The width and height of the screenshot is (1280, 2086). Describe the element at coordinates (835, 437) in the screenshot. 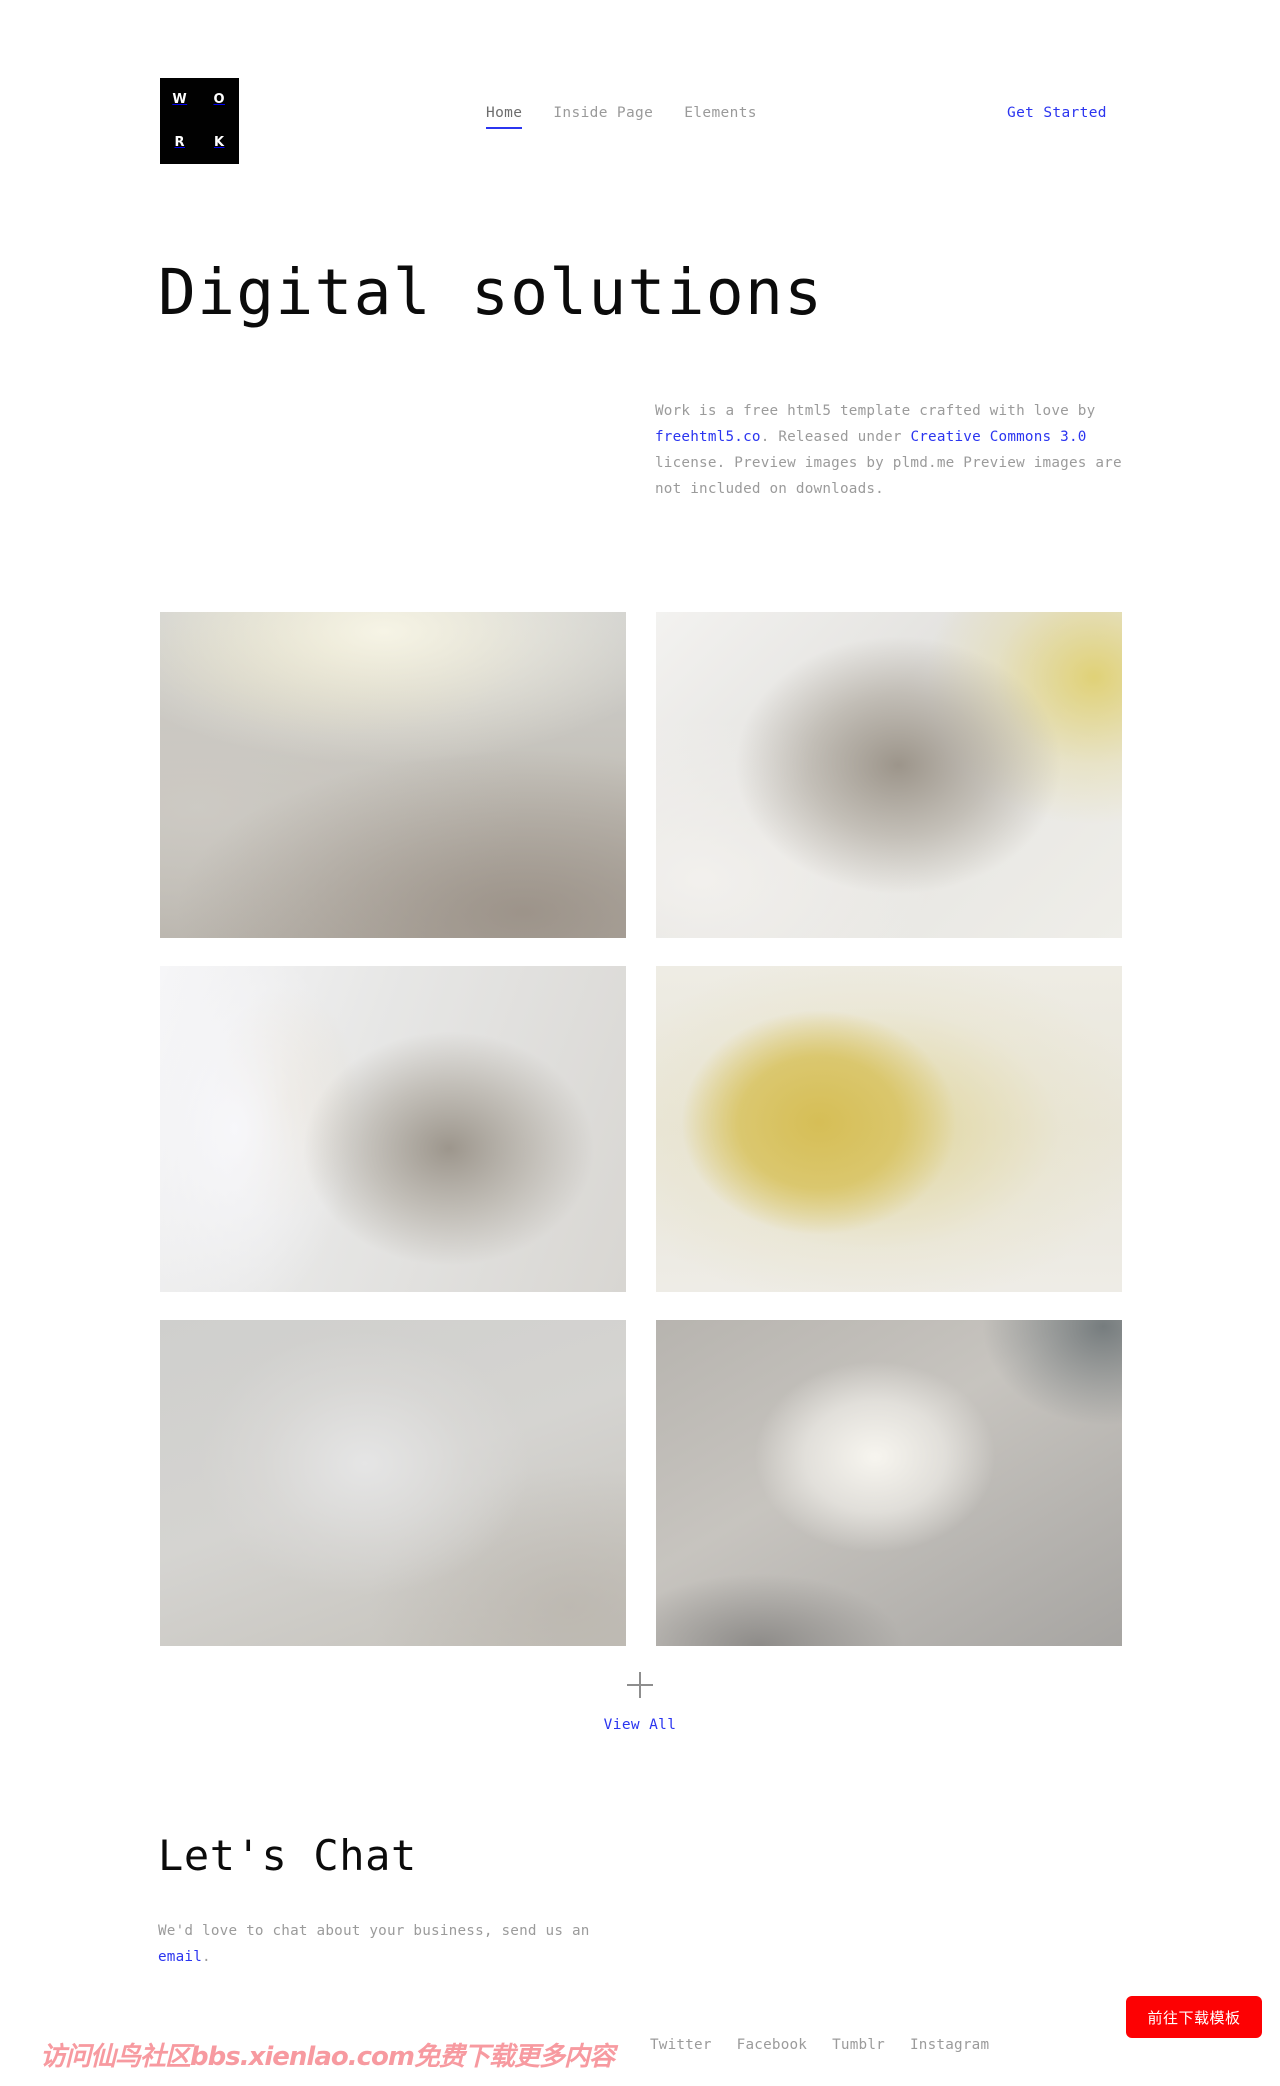

I see `intro-text-2: . Released under` at that location.